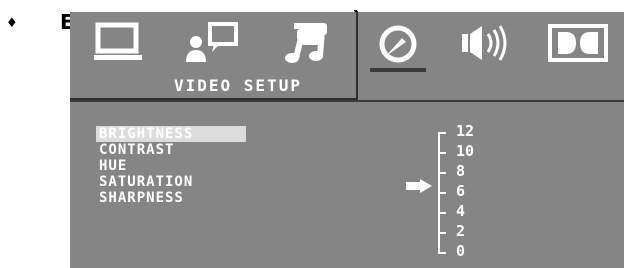 This screenshot has height=268, width=624. I want to click on video-dial-icon, so click(398, 43).